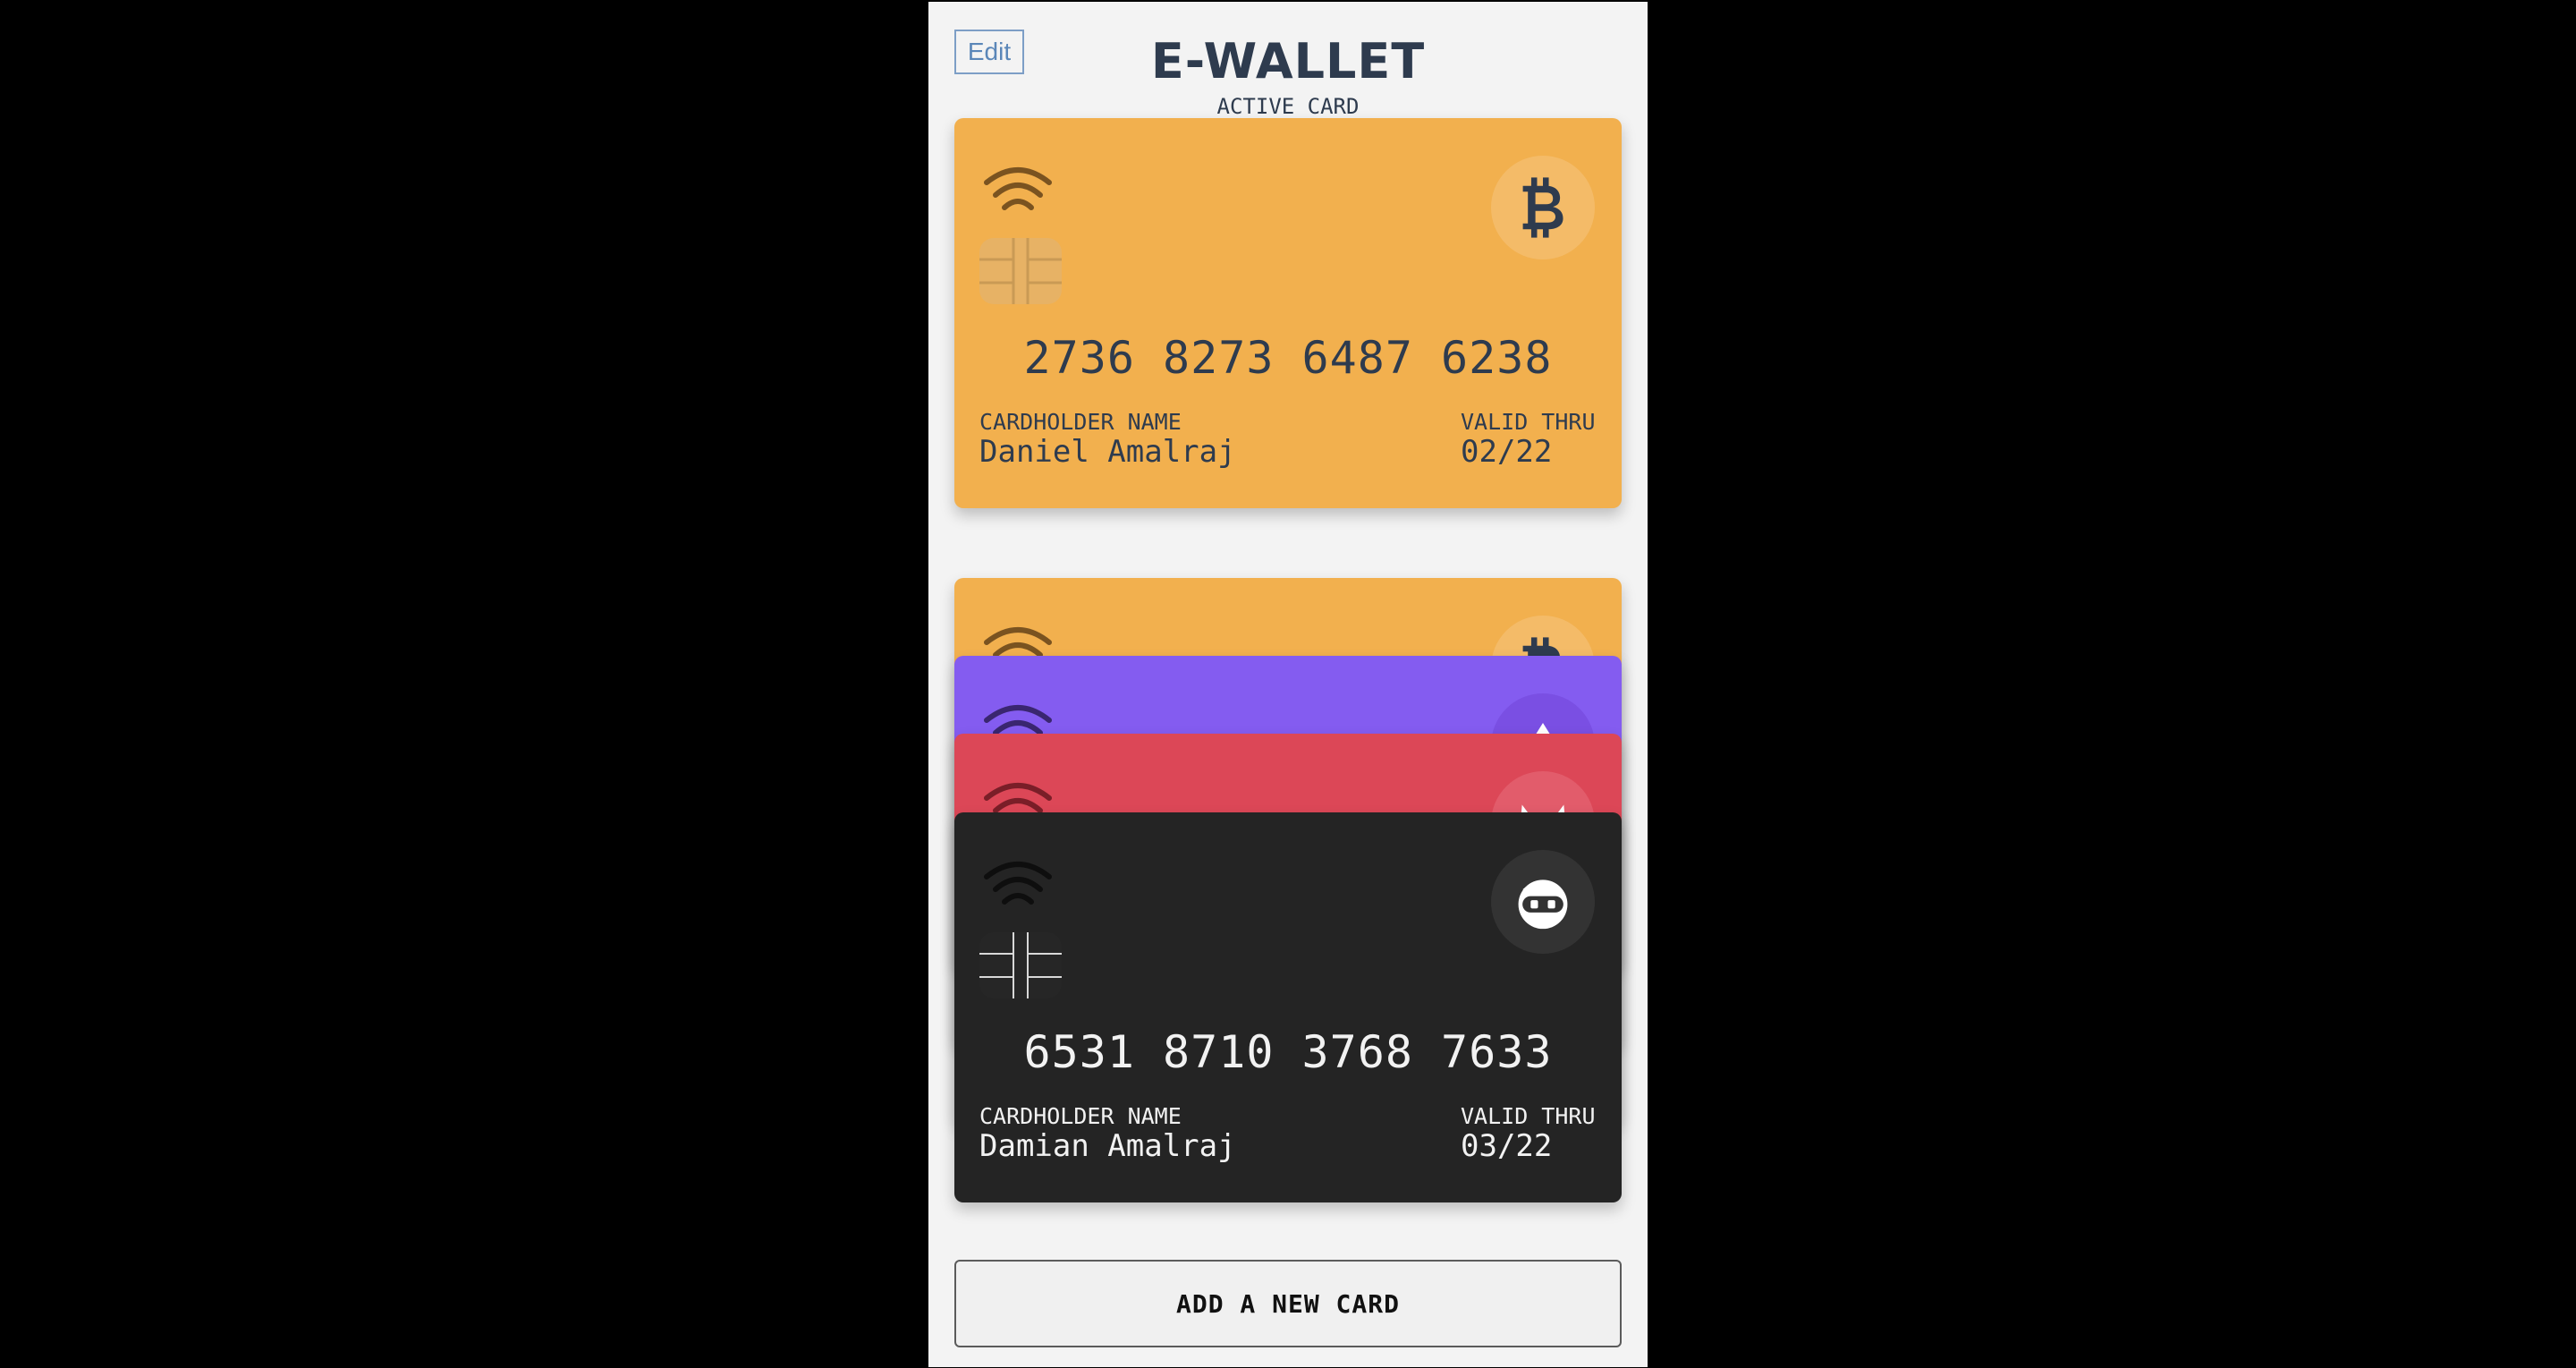  What do you see at coordinates (1107, 1146) in the screenshot?
I see `cardholder-name: Damian Amalraj` at bounding box center [1107, 1146].